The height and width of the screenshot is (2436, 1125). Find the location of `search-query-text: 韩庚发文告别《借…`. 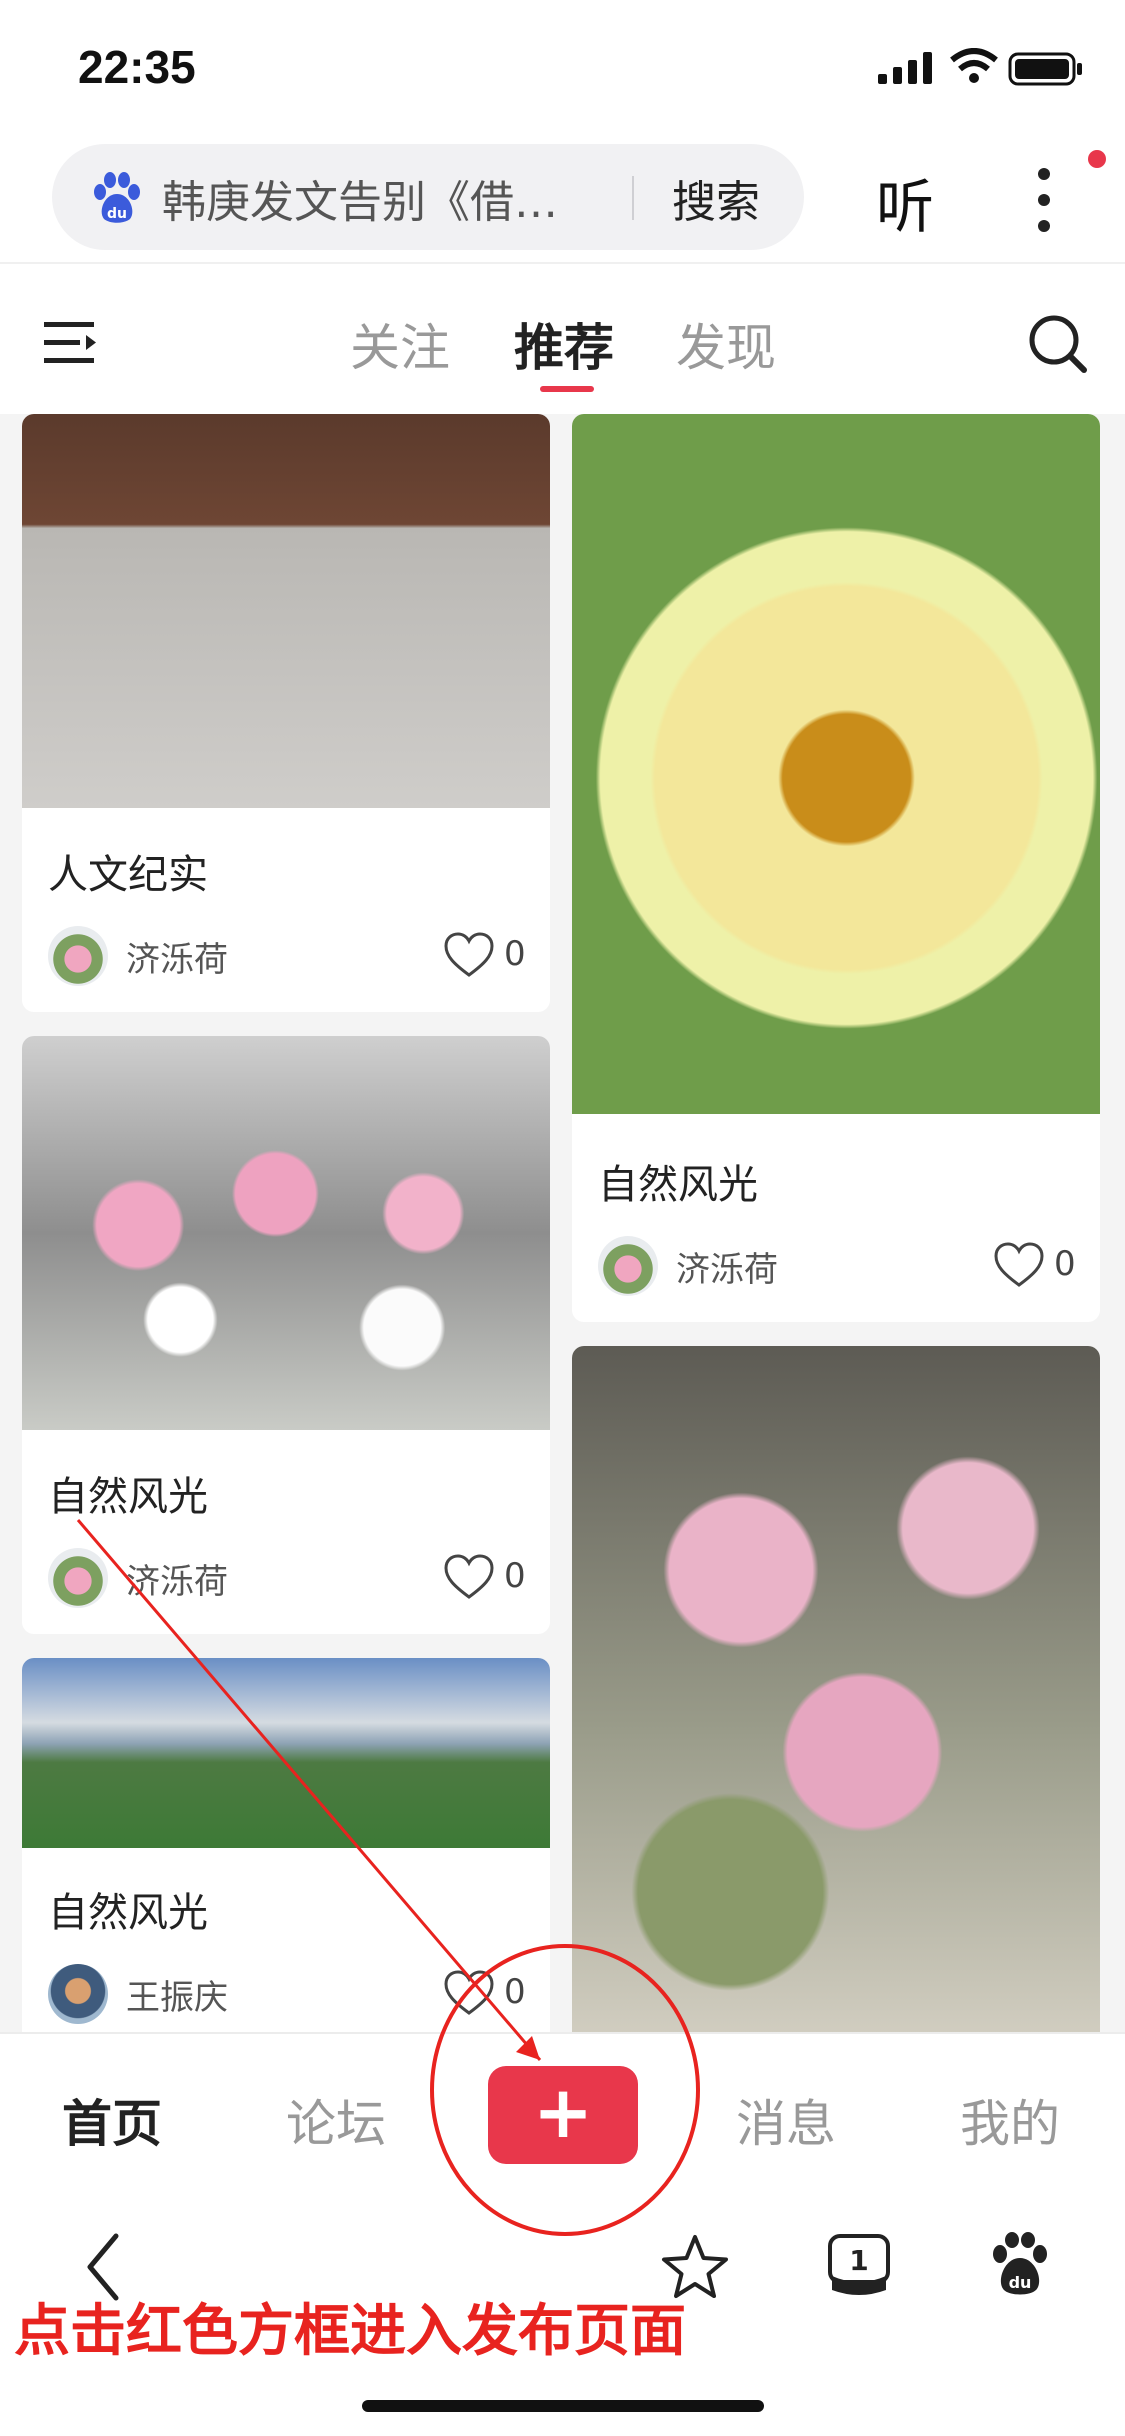

search-query-text: 韩庚发文告别《借… is located at coordinates (422, 198).